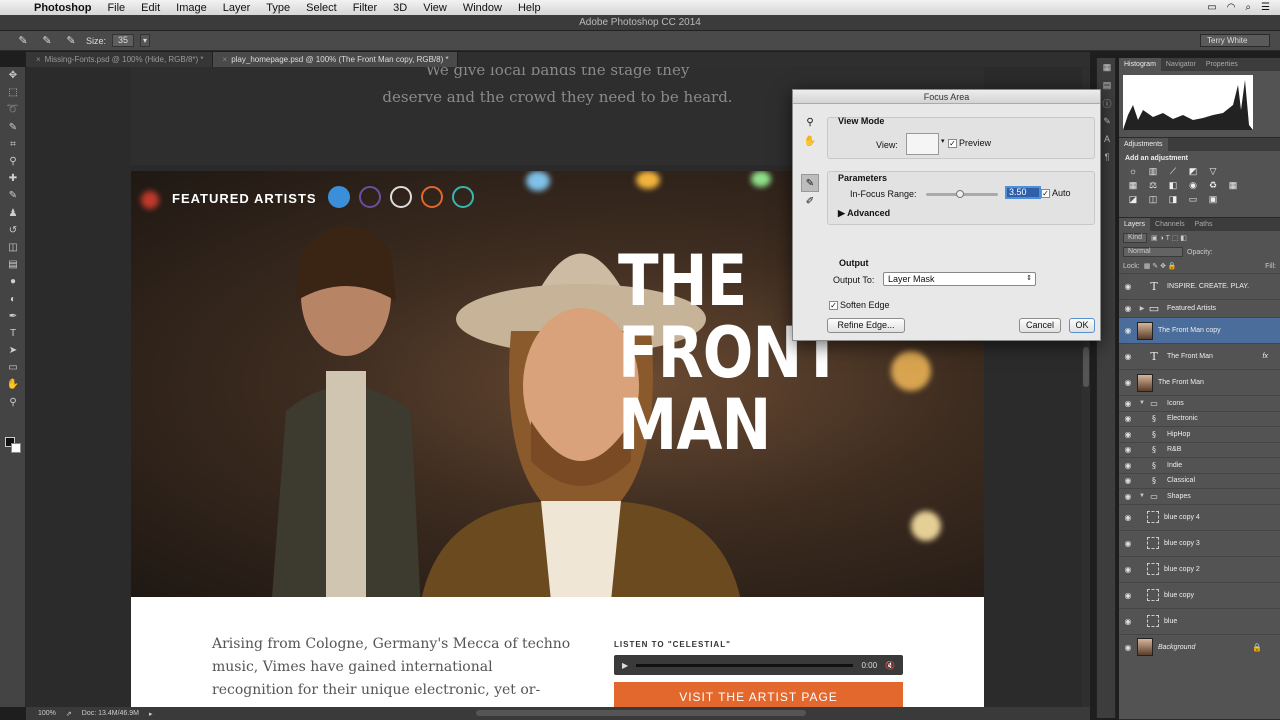 This screenshot has width=1280, height=720. Describe the element at coordinates (641, 713) in the screenshot. I see `horizontal-scrollbar` at that location.